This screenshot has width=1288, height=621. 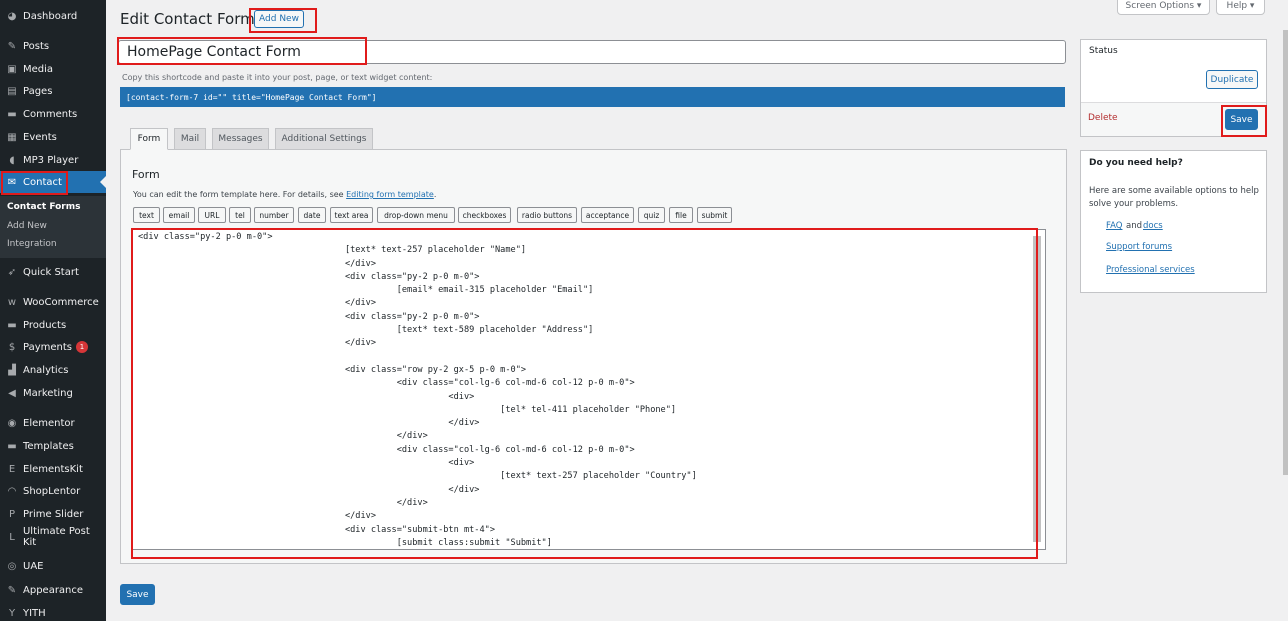 What do you see at coordinates (47, 347) in the screenshot?
I see `sidebar-item-label: Payments` at bounding box center [47, 347].